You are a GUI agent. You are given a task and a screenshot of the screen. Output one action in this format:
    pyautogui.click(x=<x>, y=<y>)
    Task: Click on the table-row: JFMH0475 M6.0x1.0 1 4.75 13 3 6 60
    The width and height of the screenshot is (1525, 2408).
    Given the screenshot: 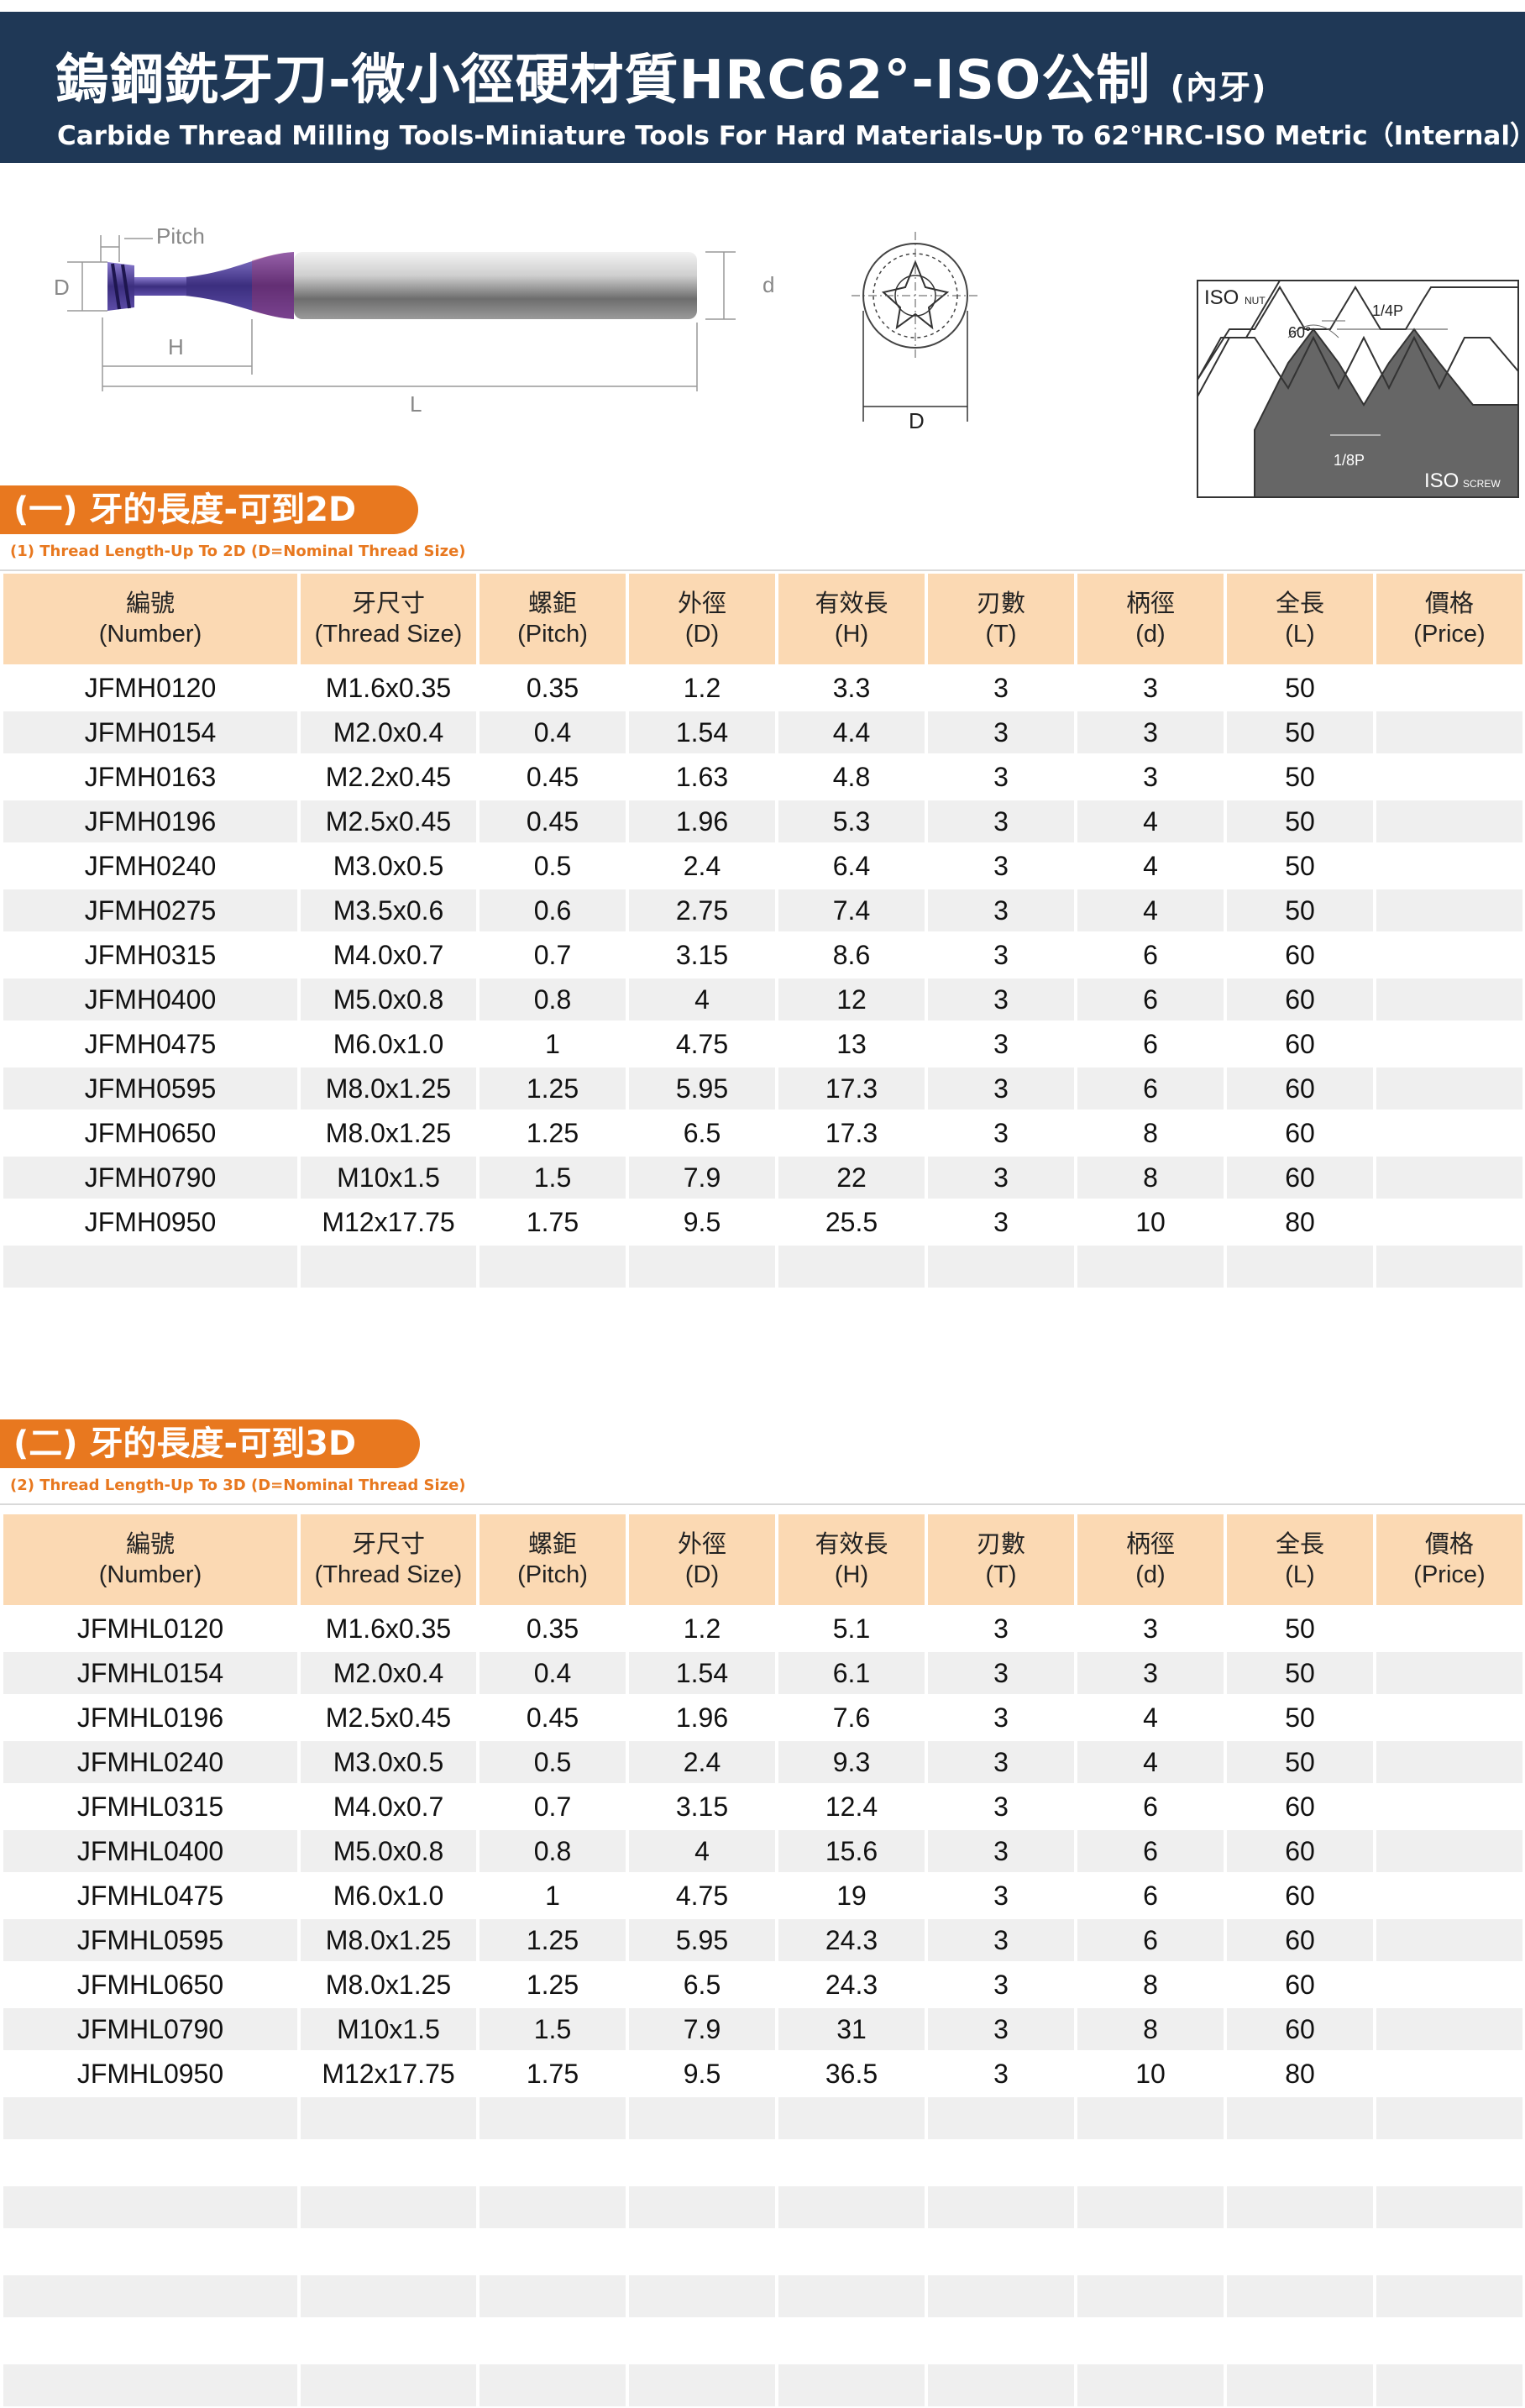 What is the action you would take?
    pyautogui.click(x=762, y=1044)
    